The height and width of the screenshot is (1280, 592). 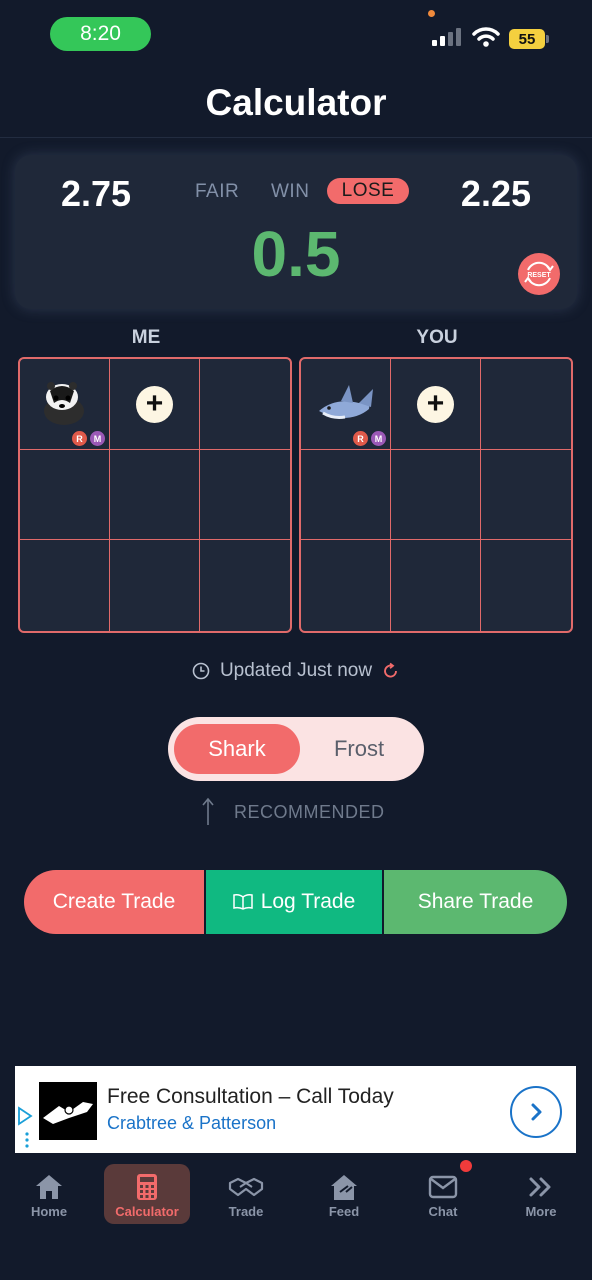 I want to click on badger-pet-icon, so click(x=64, y=403).